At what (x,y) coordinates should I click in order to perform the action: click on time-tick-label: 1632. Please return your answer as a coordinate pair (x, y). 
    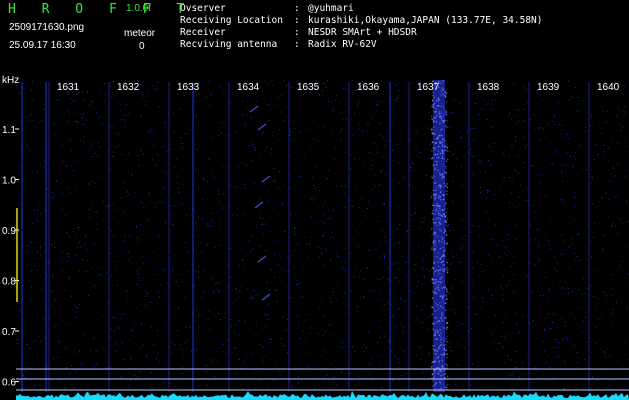
    Looking at the image, I should click on (128, 87).